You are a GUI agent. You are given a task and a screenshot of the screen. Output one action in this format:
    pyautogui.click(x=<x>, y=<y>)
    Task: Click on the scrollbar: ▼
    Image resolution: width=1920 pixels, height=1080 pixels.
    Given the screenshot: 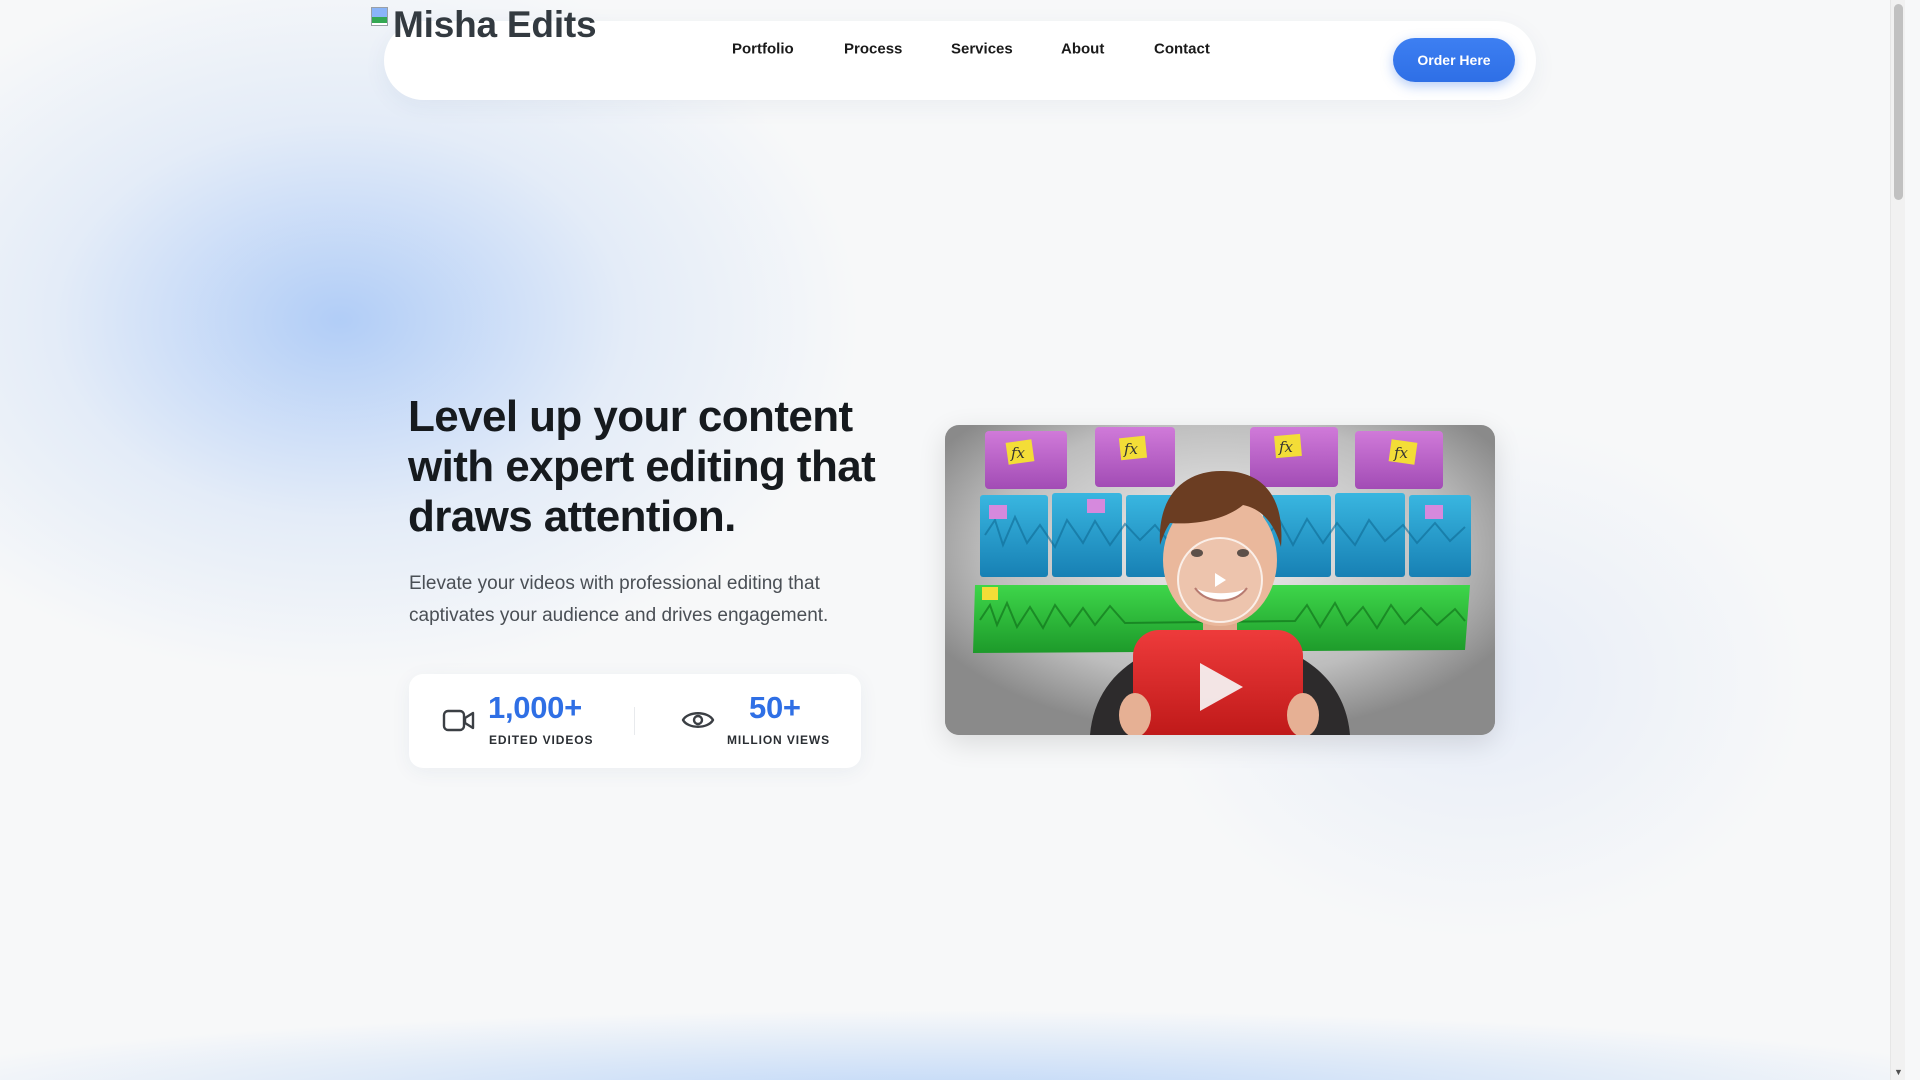 What is the action you would take?
    pyautogui.click(x=1897, y=540)
    